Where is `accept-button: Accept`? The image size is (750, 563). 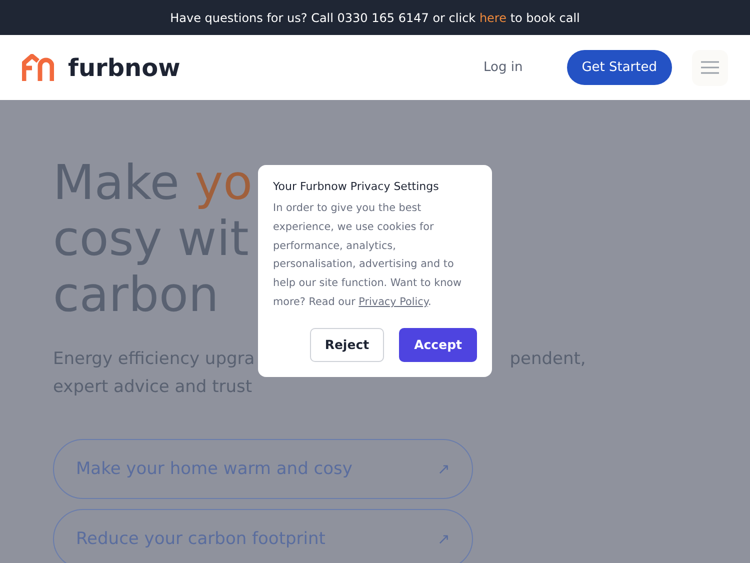 accept-button: Accept is located at coordinates (438, 345).